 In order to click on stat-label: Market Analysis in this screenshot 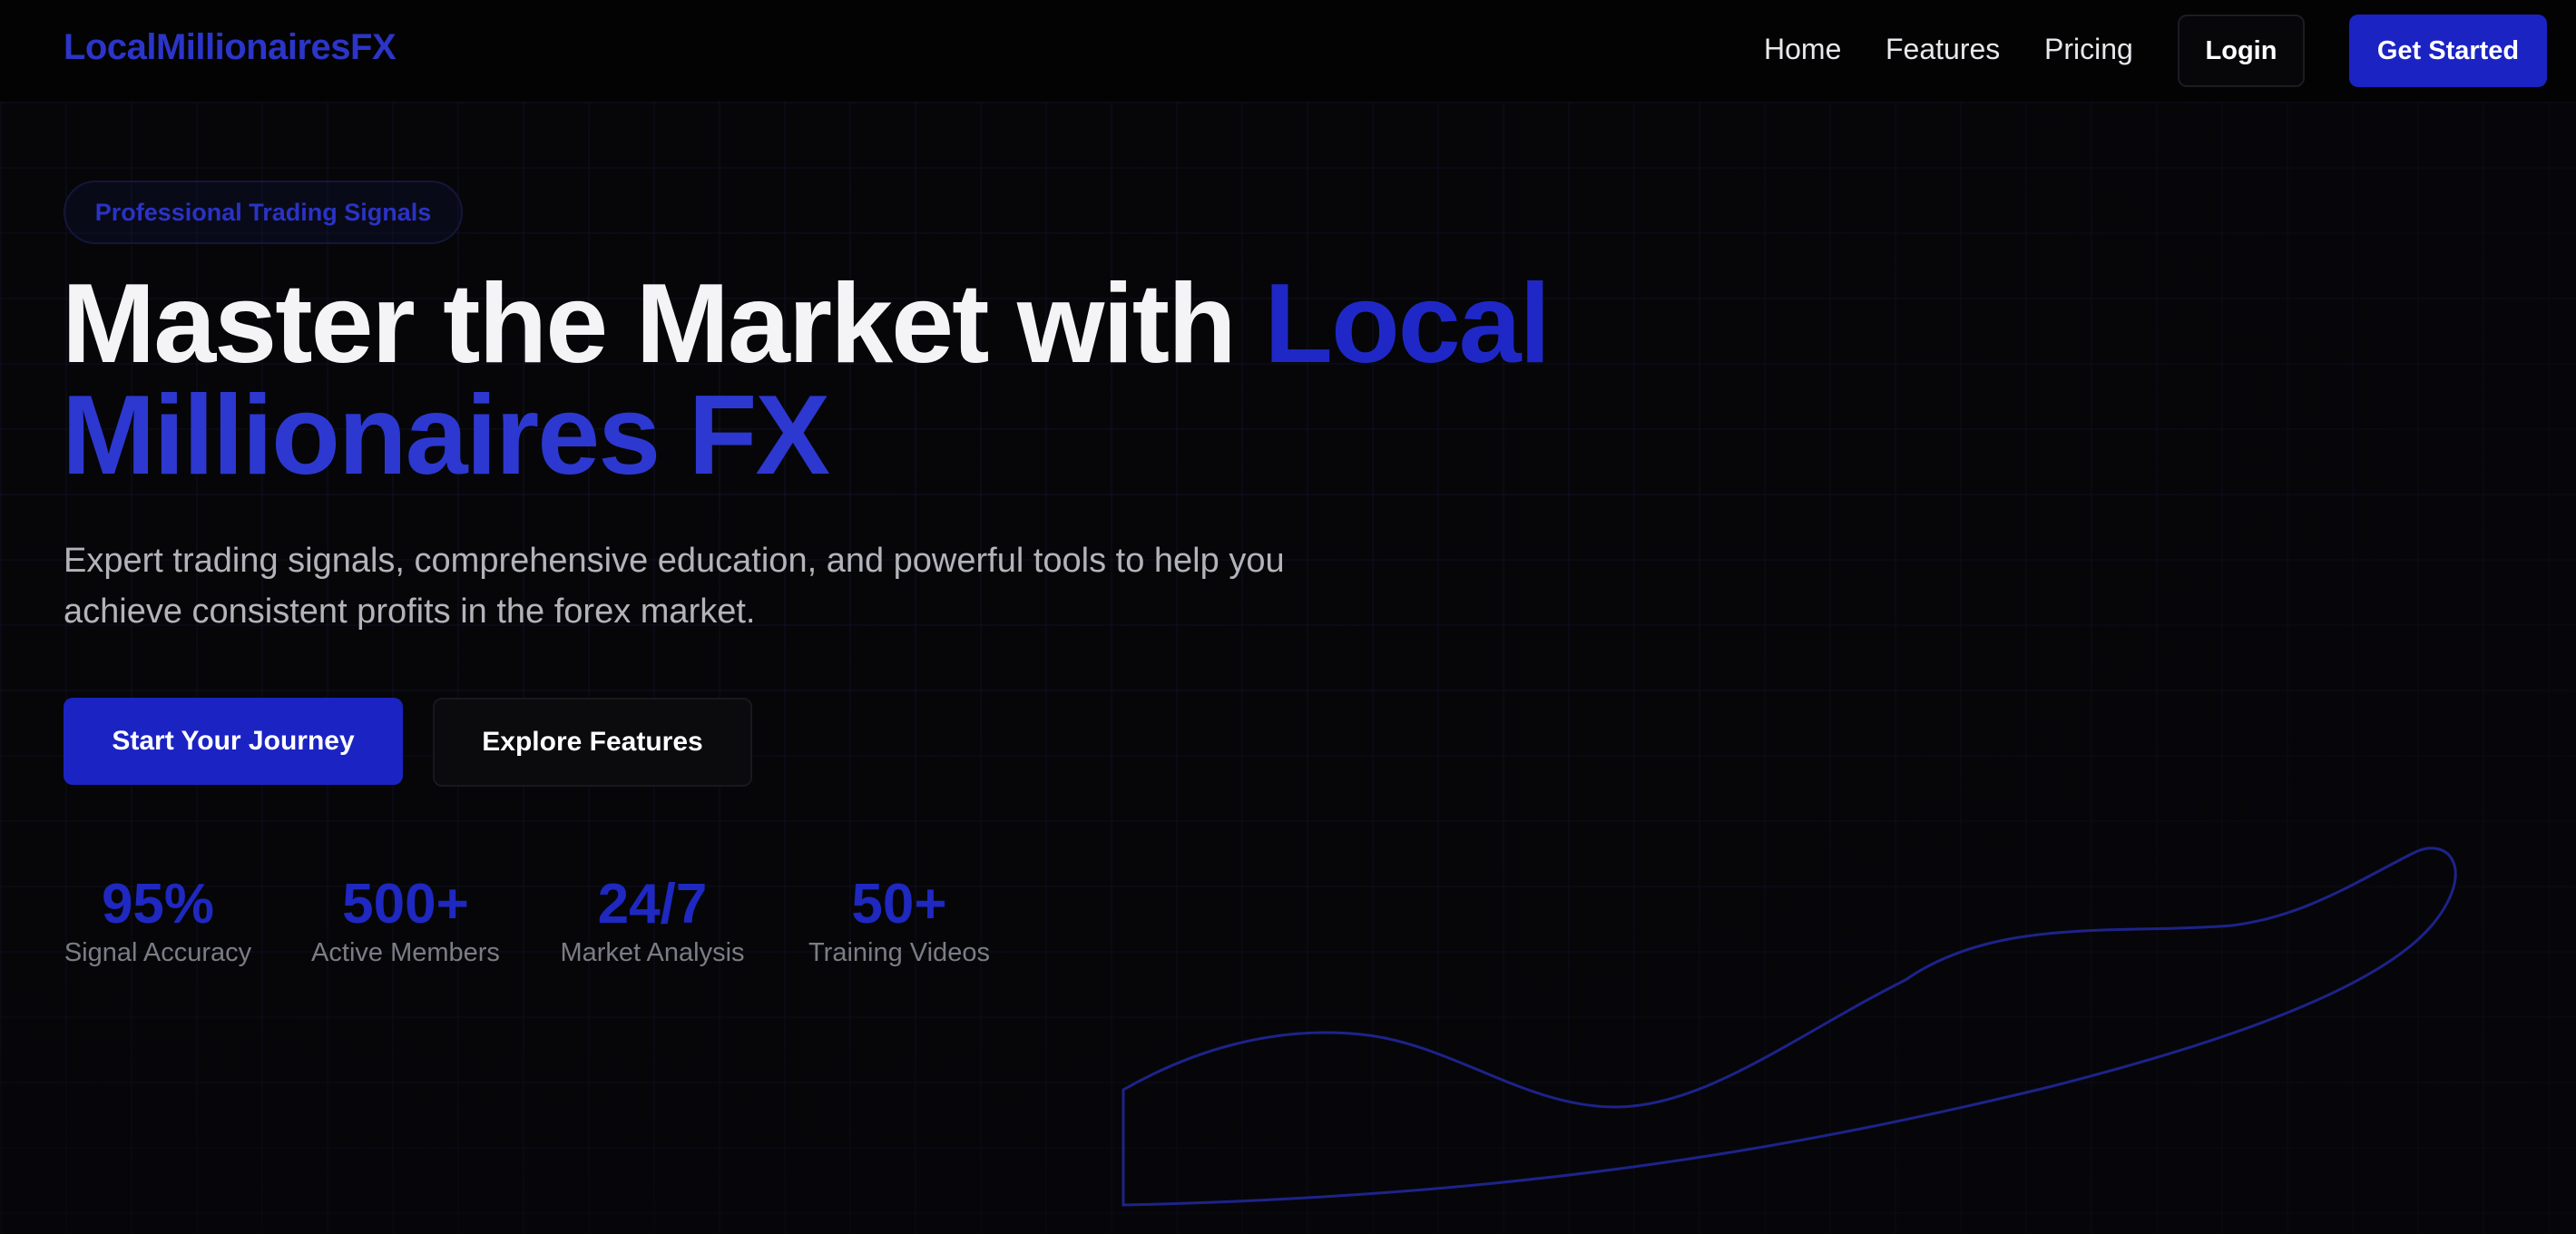, I will do `click(652, 953)`.